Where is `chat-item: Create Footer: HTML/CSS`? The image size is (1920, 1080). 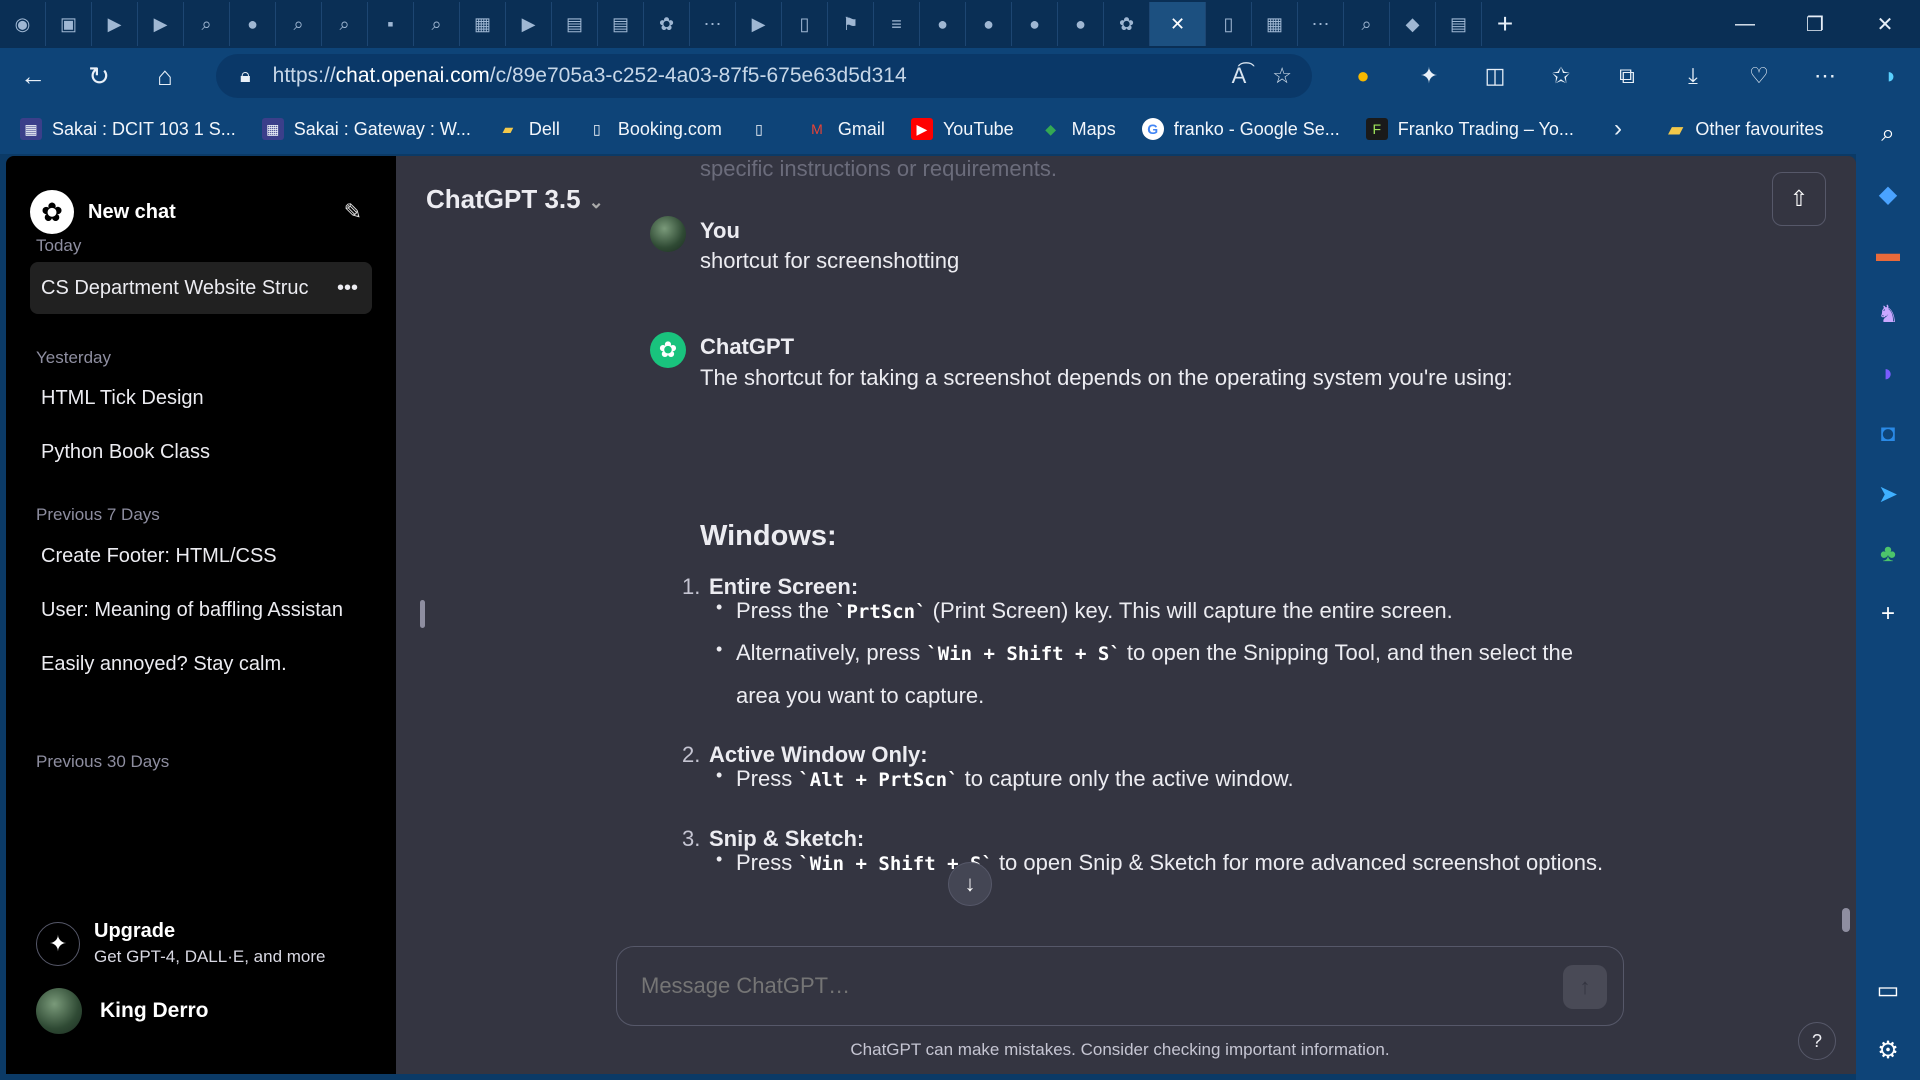 chat-item: Create Footer: HTML/CSS is located at coordinates (201, 556).